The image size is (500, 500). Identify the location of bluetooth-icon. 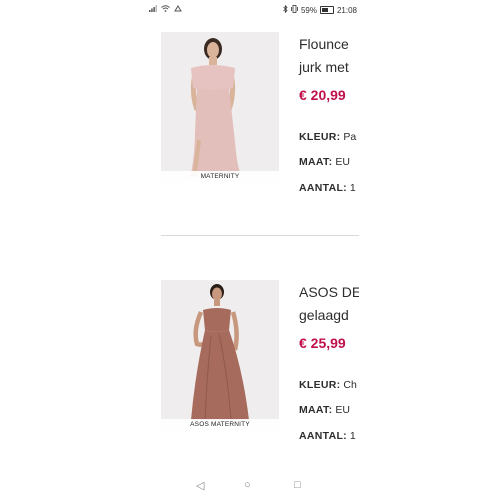
(285, 9).